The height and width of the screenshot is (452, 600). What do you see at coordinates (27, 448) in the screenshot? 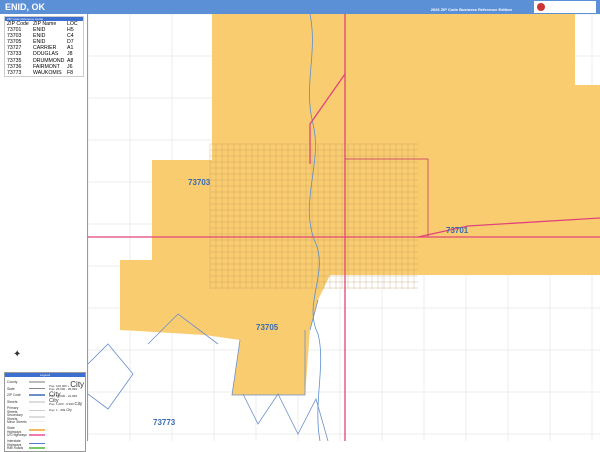
I see `legend-item: Rail Roads` at bounding box center [27, 448].